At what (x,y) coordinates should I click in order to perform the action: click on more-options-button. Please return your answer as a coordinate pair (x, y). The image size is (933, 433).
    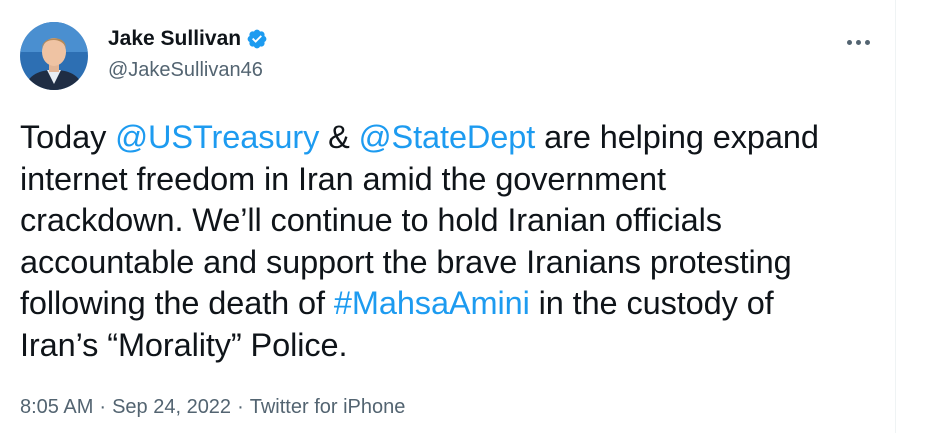
    Looking at the image, I should click on (858, 42).